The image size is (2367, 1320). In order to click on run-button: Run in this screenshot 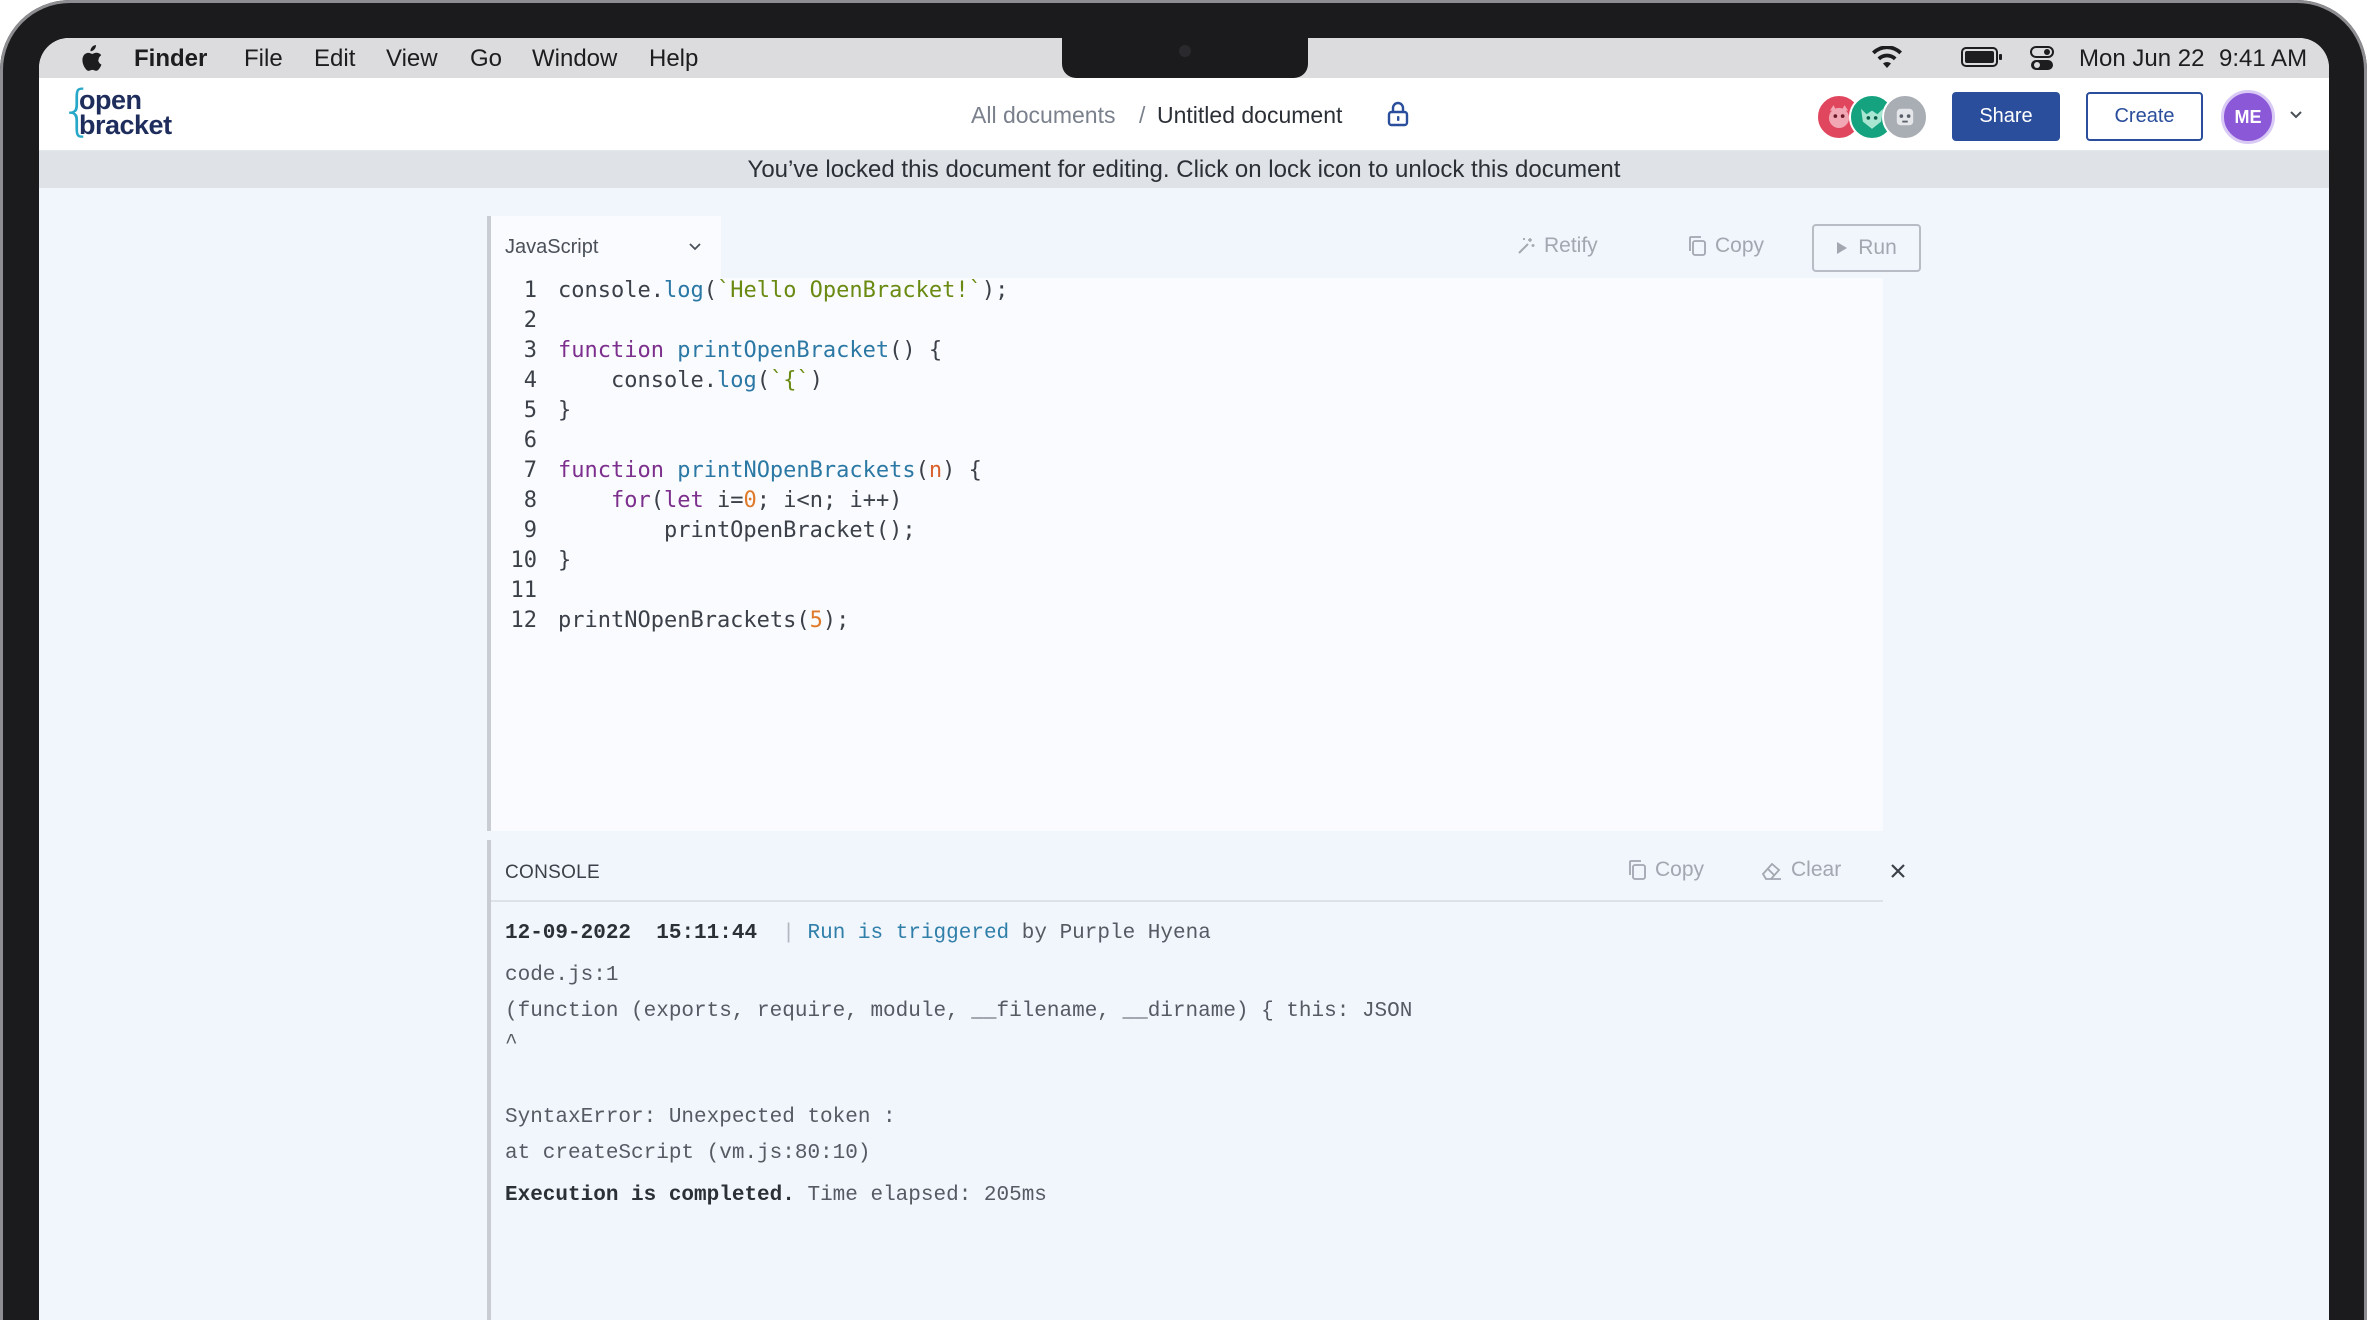, I will do `click(1866, 248)`.